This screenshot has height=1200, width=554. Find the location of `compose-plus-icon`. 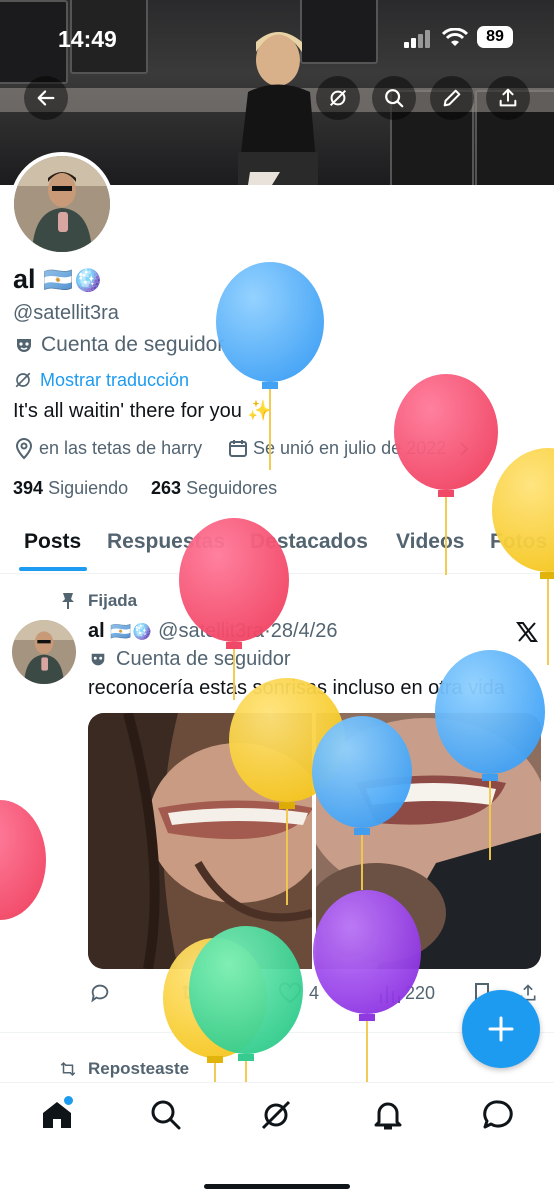

compose-plus-icon is located at coordinates (501, 1029).